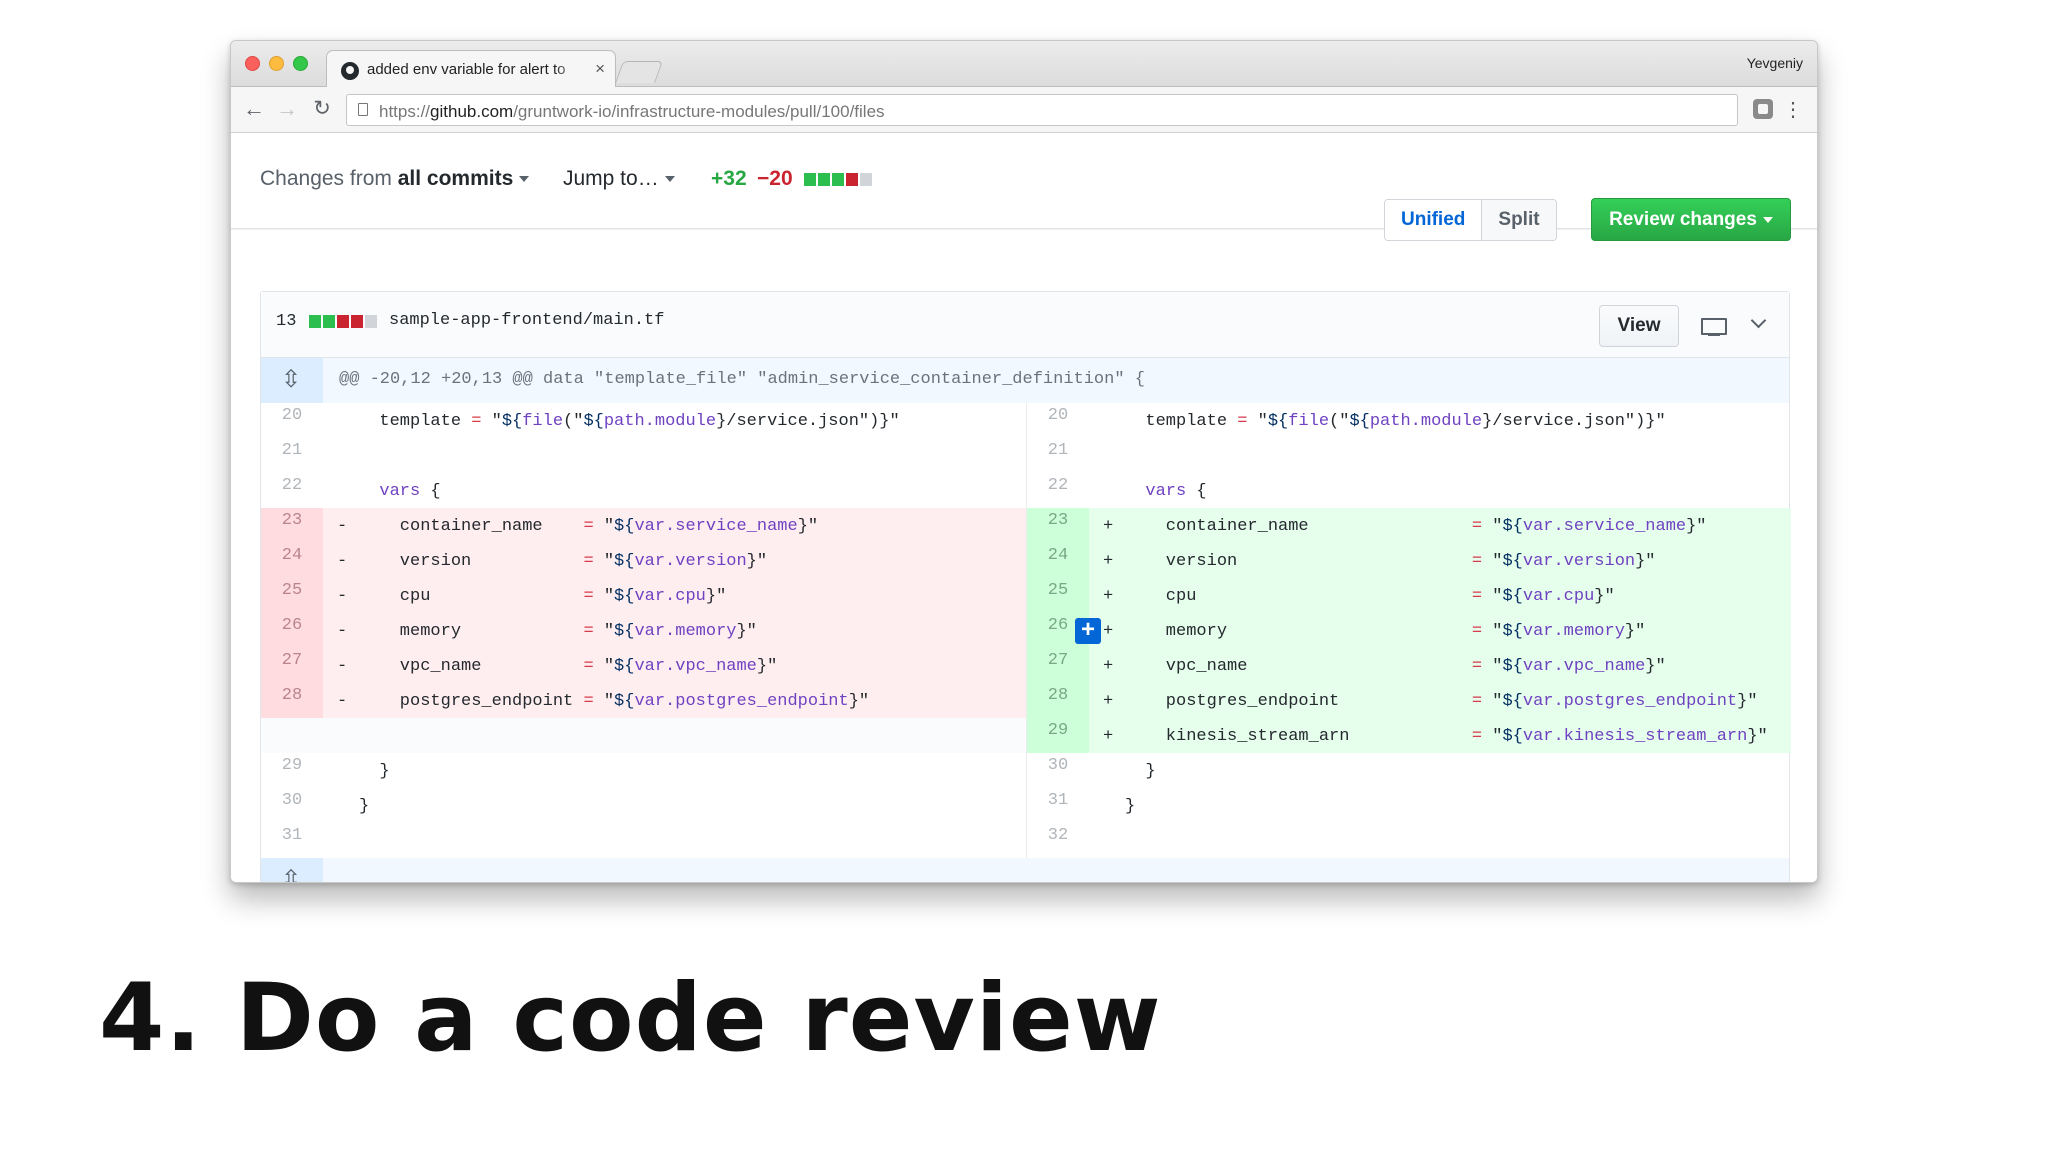 This screenshot has height=1152, width=2048. Describe the element at coordinates (292, 735) in the screenshot. I see `line-number` at that location.